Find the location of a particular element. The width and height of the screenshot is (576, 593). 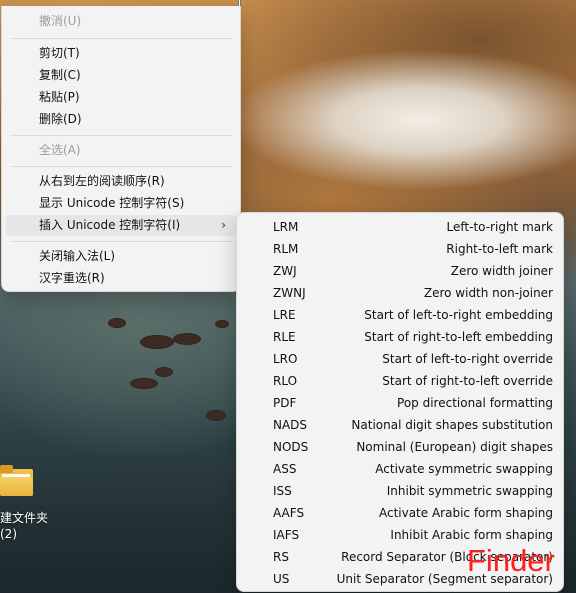

submenu-item-abbr: RLO is located at coordinates (285, 381).